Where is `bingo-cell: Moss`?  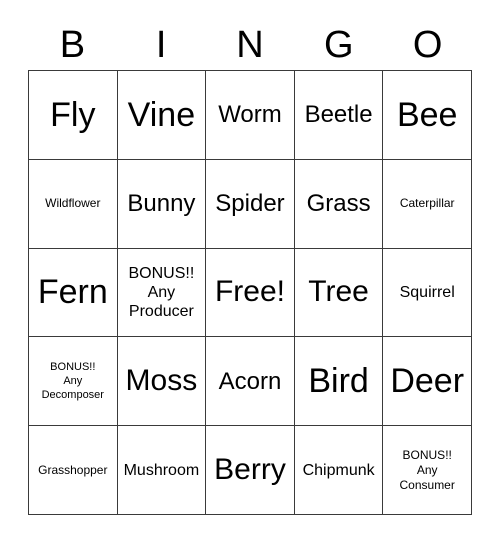 bingo-cell: Moss is located at coordinates (162, 382).